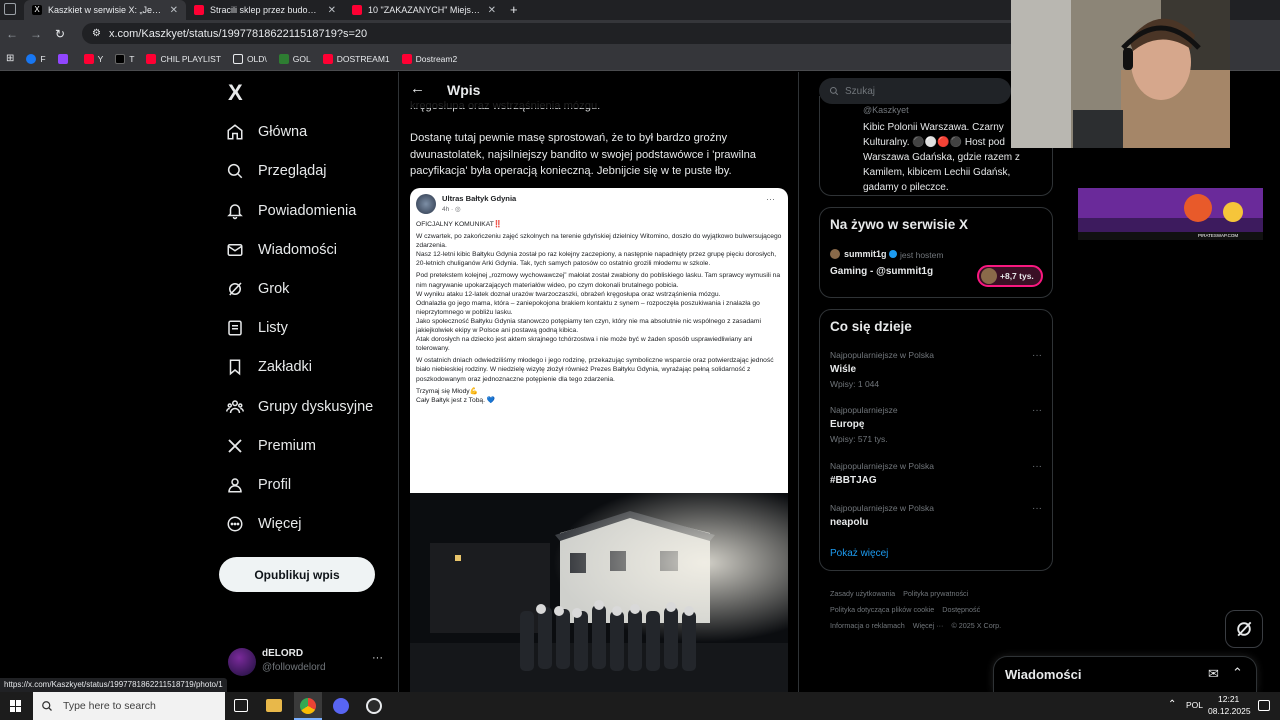 The height and width of the screenshot is (720, 1280). I want to click on new-tab-button: +, so click(514, 9).